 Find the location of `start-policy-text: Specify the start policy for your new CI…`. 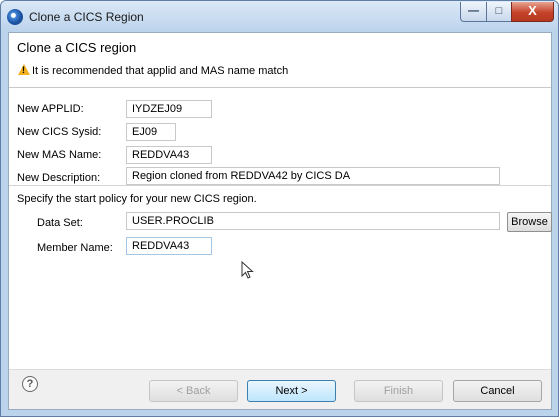

start-policy-text: Specify the start policy for your new CI… is located at coordinates (137, 199).